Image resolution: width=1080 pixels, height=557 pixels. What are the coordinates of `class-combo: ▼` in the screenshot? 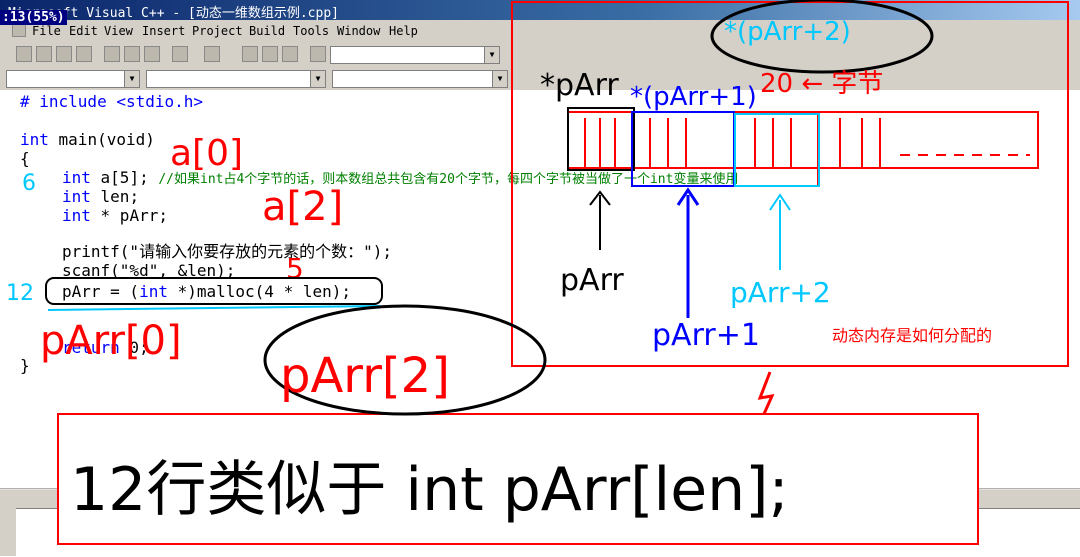 It's located at (73, 79).